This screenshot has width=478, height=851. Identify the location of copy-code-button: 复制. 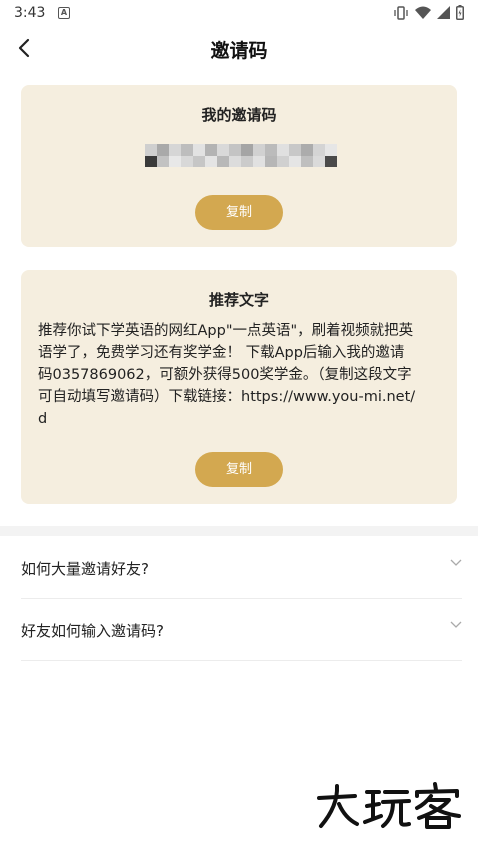
(239, 212).